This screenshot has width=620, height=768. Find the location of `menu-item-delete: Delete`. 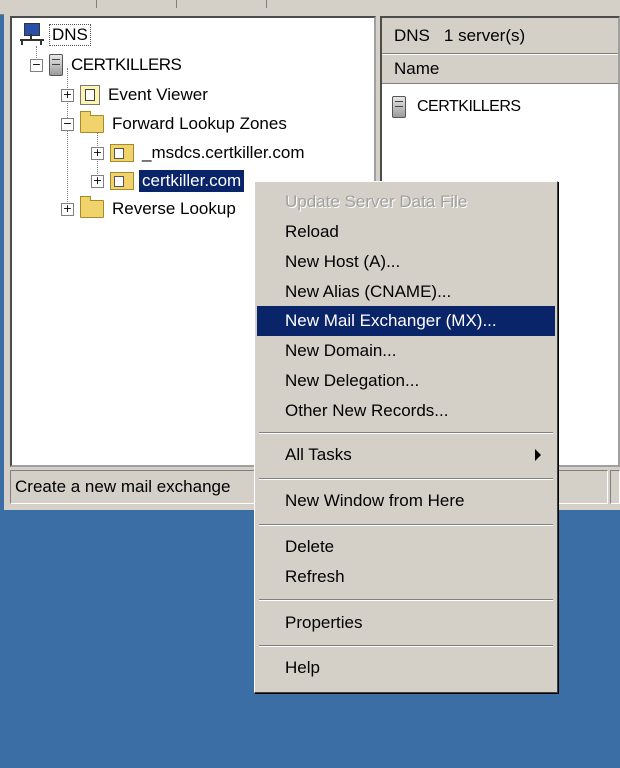

menu-item-delete: Delete is located at coordinates (406, 547).